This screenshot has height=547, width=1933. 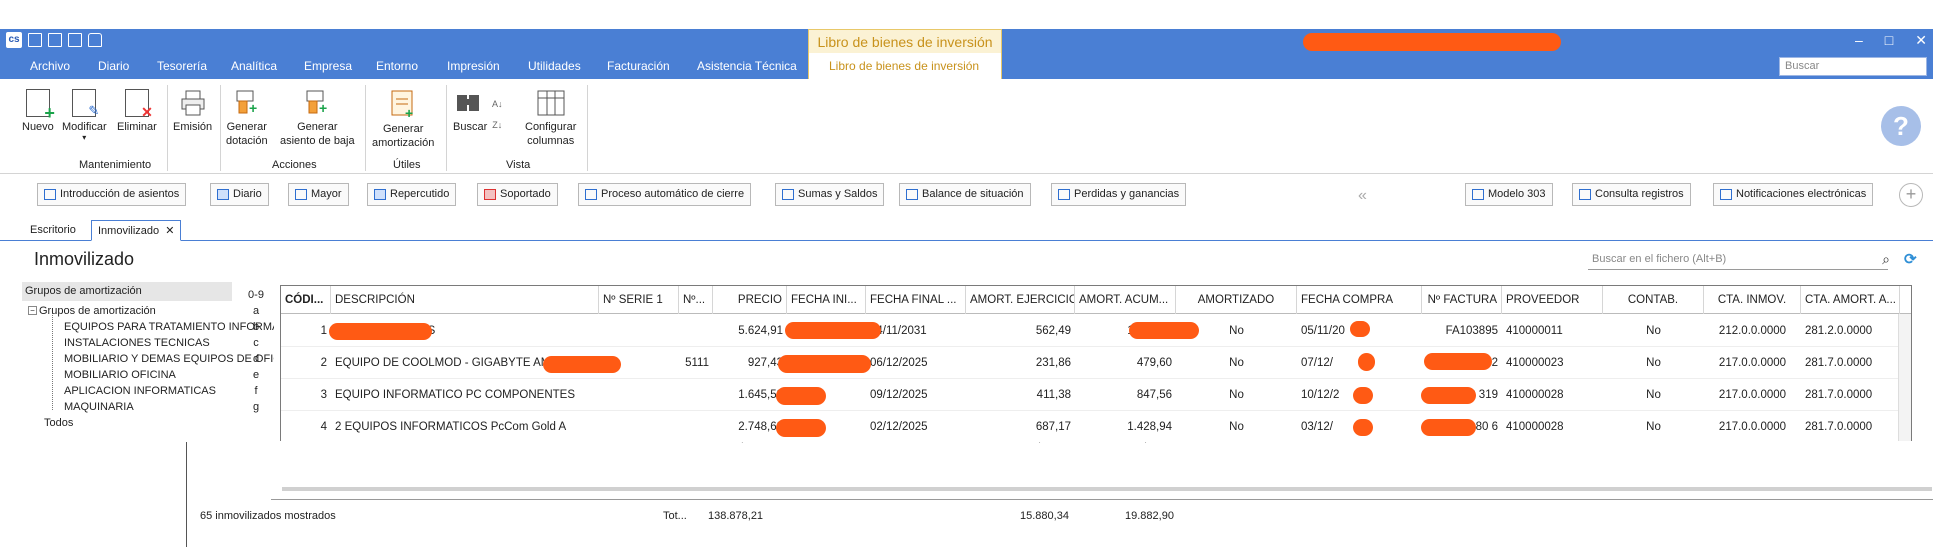 What do you see at coordinates (137, 111) in the screenshot?
I see `eliminar-button: ✕ Eliminar` at bounding box center [137, 111].